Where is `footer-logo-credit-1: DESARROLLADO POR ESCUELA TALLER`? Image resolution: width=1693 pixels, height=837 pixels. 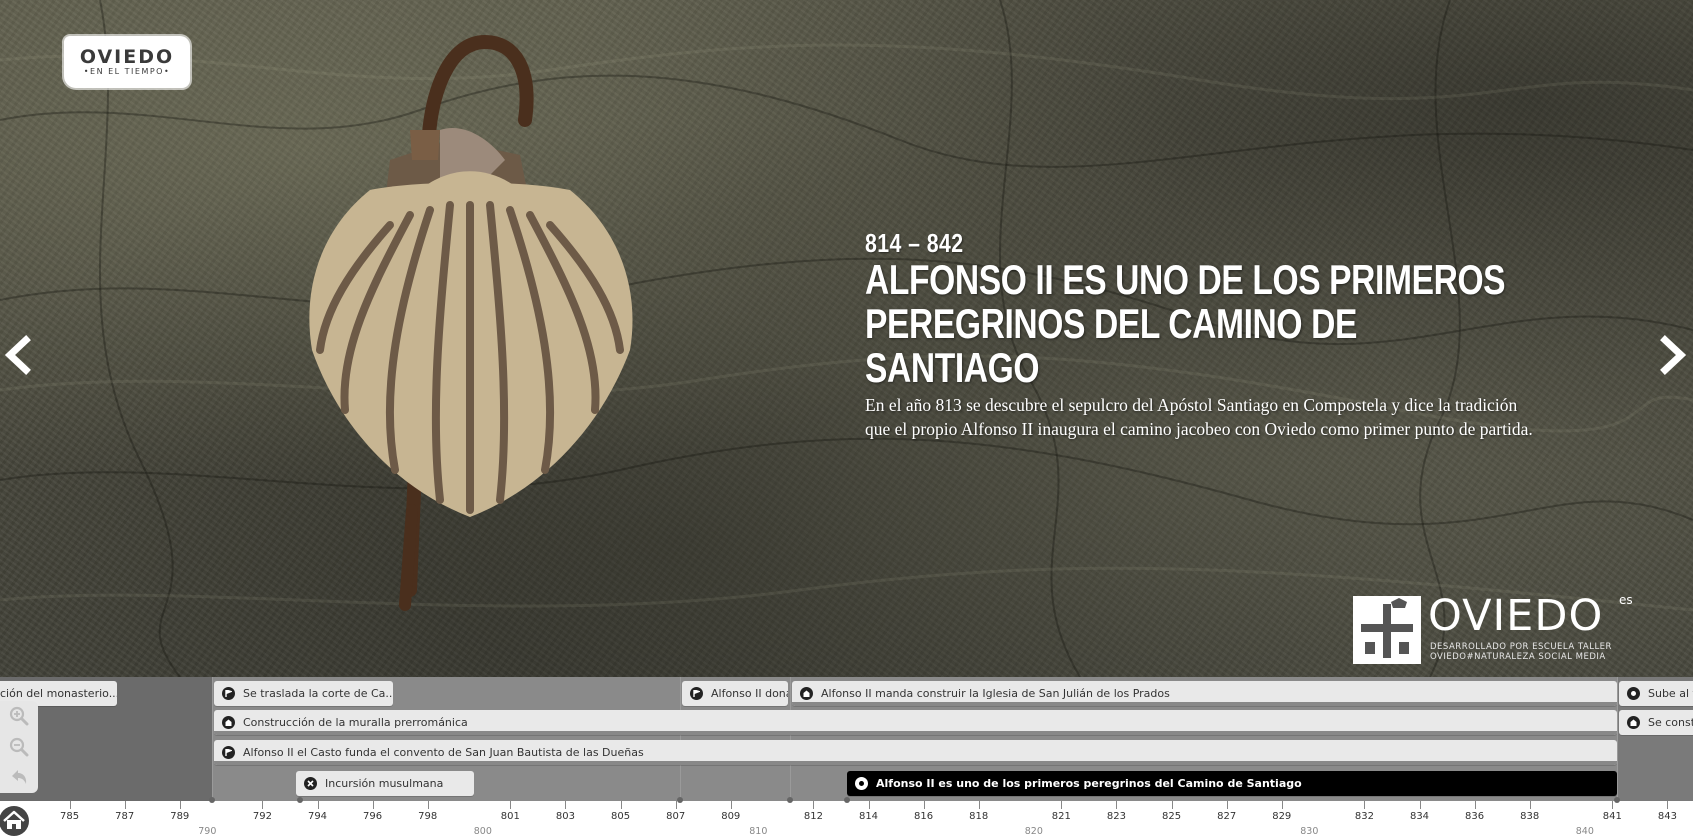
footer-logo-credit-1: DESARROLLADO POR ESCUELA TALLER is located at coordinates (1521, 647).